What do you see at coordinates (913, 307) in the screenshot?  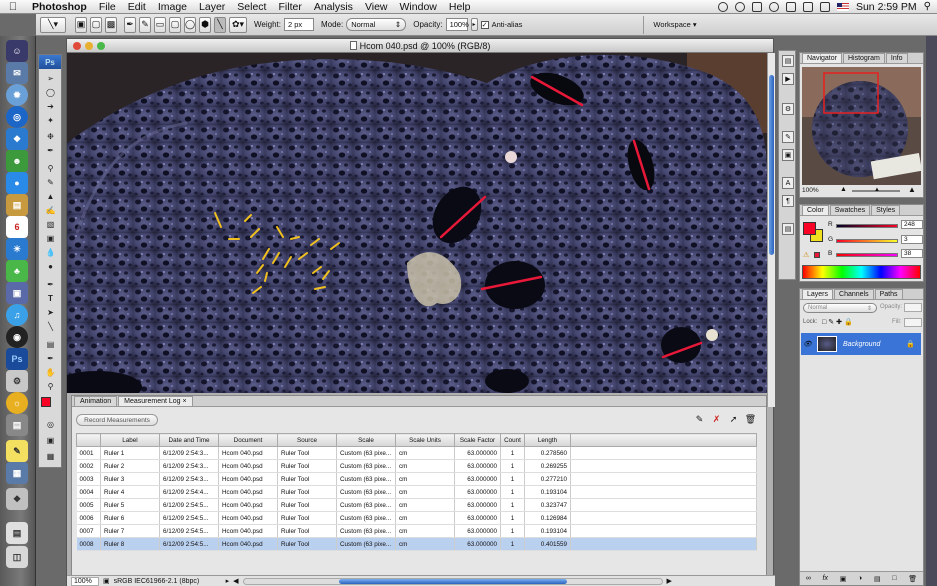 I see `layer-opacity-input` at bounding box center [913, 307].